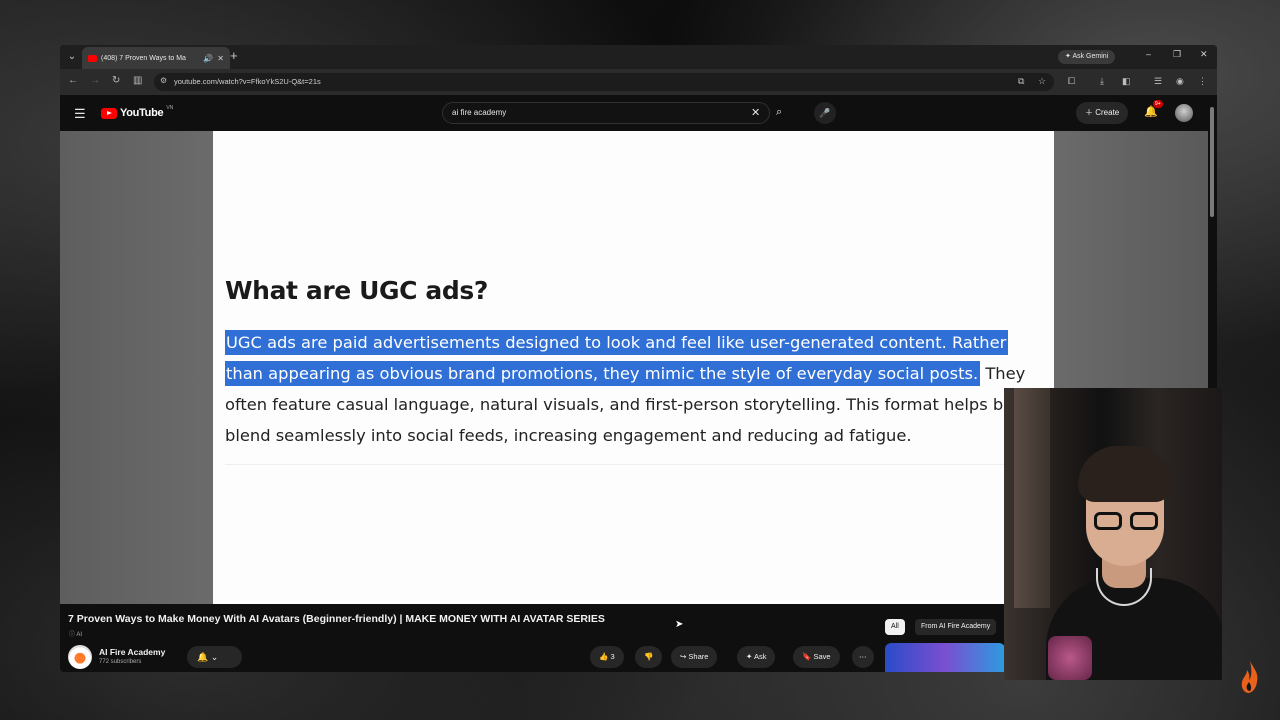 Image resolution: width=1280 pixels, height=720 pixels. Describe the element at coordinates (1148, 54) in the screenshot. I see `minimize-icon: –` at that location.